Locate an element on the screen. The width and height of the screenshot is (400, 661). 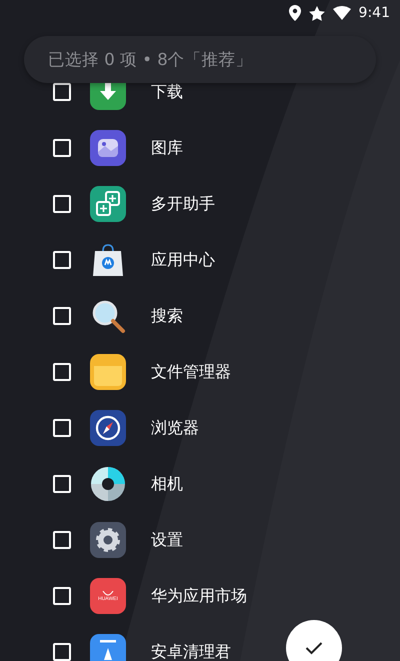
clock-time: 9:41 is located at coordinates (374, 13).